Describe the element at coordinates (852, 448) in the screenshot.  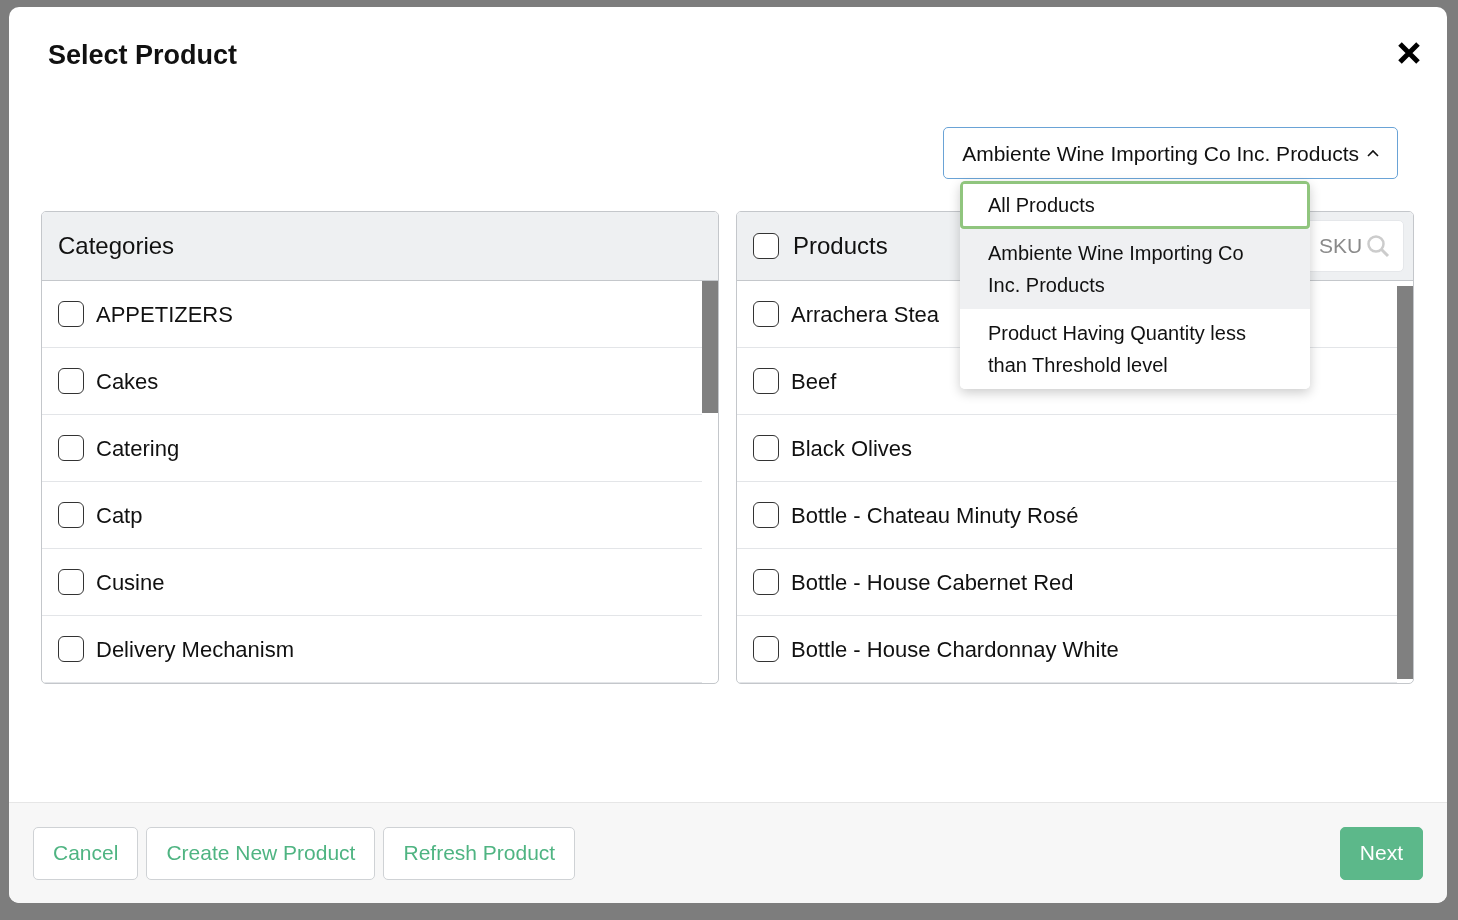
I see `list-item-label: Black Olives` at that location.